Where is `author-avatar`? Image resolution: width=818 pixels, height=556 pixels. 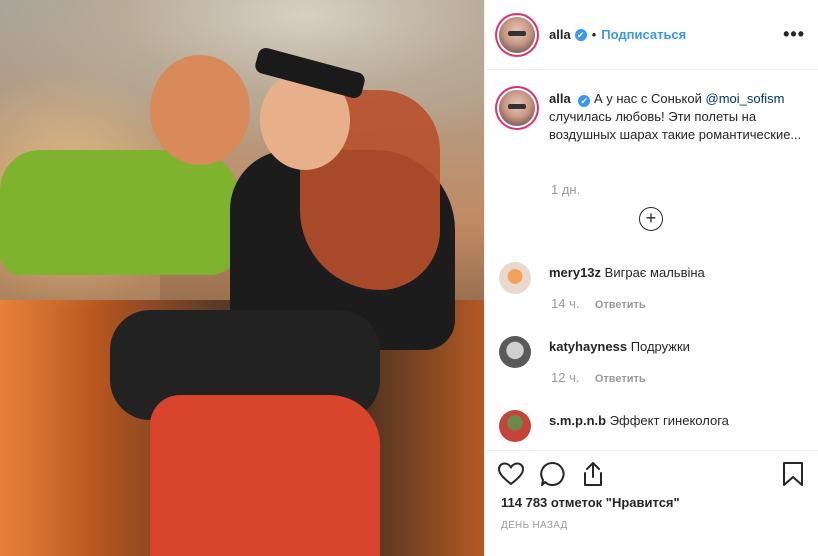 author-avatar is located at coordinates (517, 34).